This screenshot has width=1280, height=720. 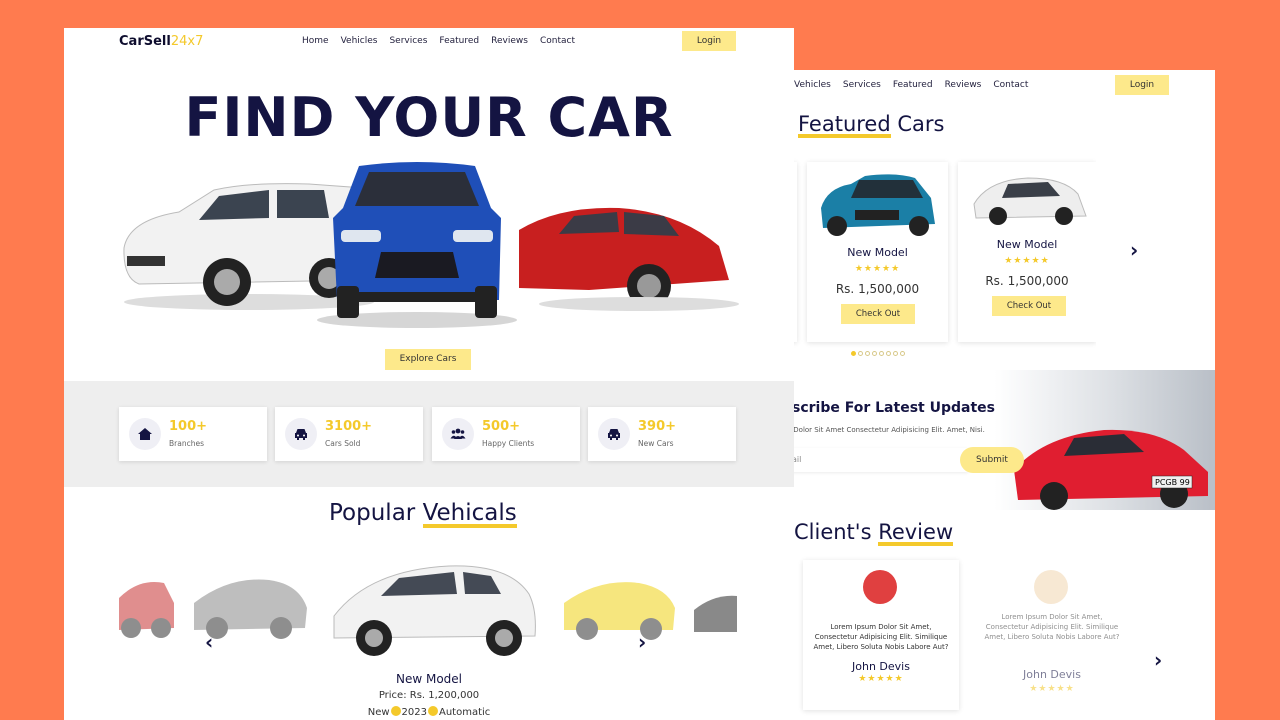 I want to click on stat-value: 500+, so click(x=501, y=426).